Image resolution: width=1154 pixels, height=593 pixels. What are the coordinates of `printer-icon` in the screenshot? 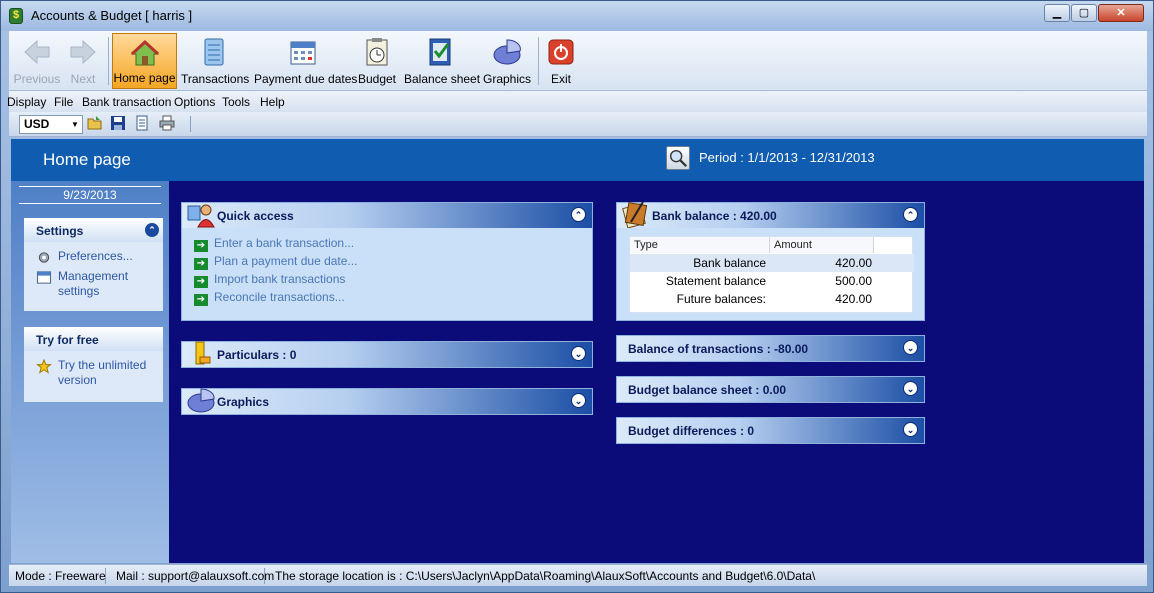 It's located at (167, 123).